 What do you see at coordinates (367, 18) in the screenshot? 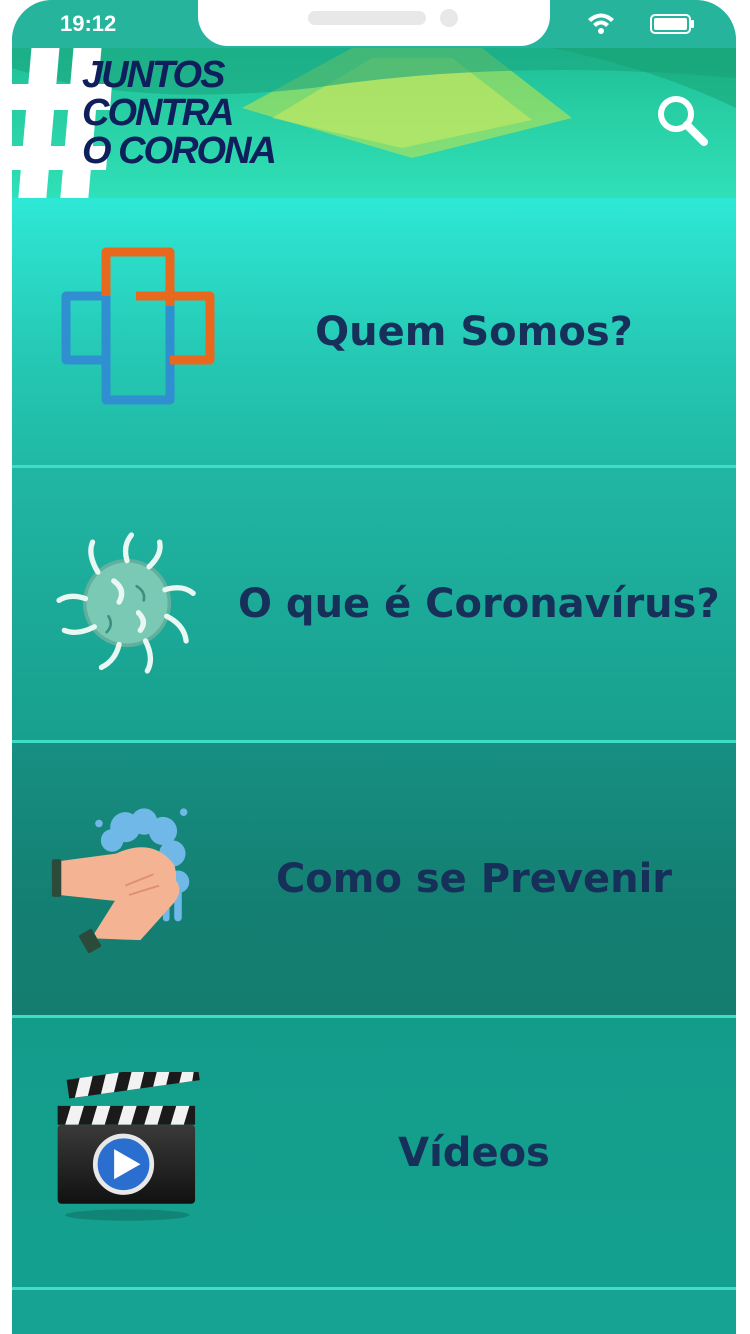
I see `speaker-grille` at bounding box center [367, 18].